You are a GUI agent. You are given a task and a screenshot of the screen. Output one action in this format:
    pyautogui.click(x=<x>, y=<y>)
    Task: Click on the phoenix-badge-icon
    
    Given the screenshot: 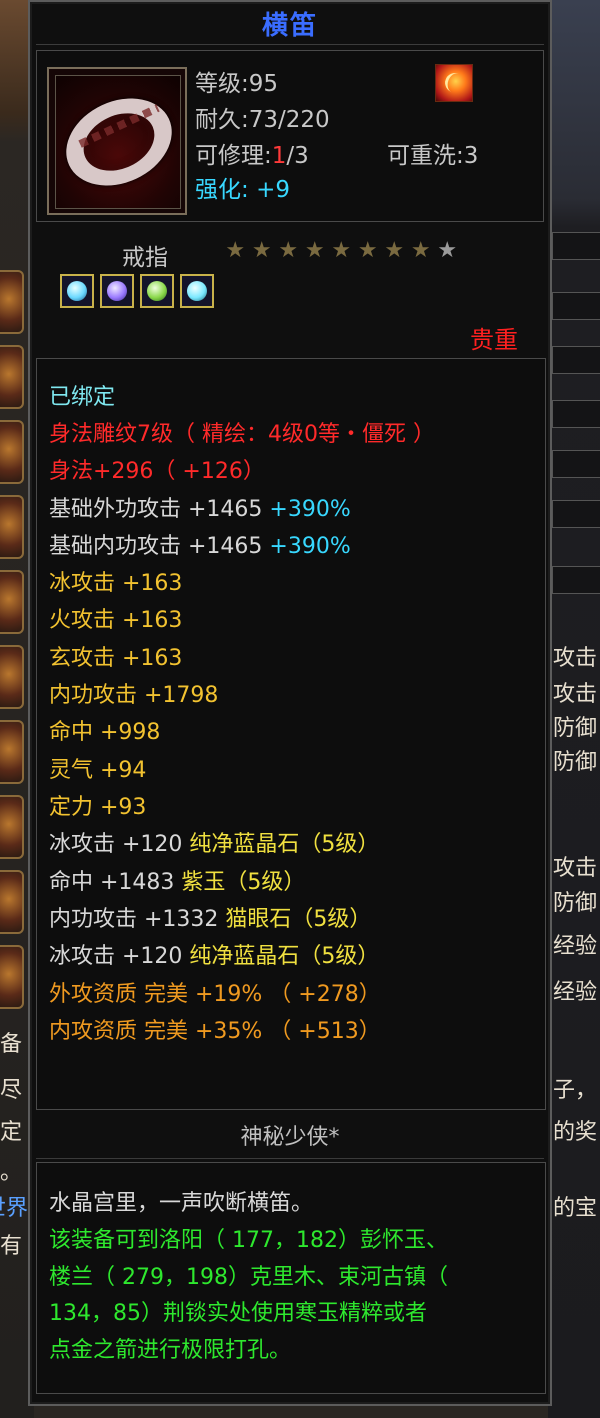 What is the action you would take?
    pyautogui.click(x=454, y=83)
    